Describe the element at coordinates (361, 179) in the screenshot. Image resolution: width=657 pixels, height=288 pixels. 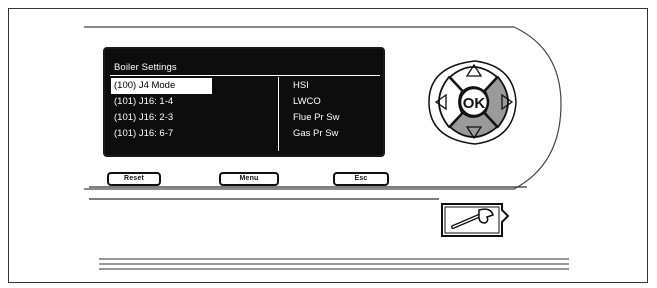
I see `esc-button: Esc` at that location.